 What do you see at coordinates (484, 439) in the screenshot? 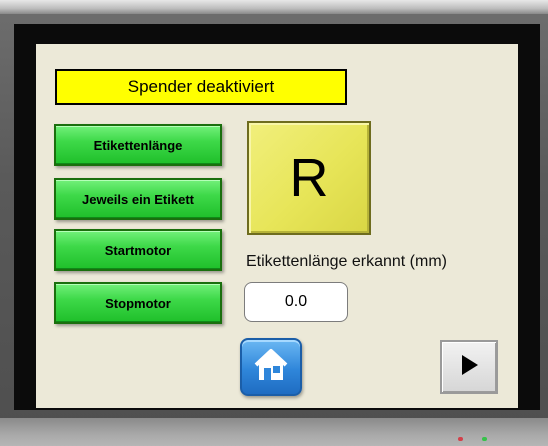
I see `status-led-green` at bounding box center [484, 439].